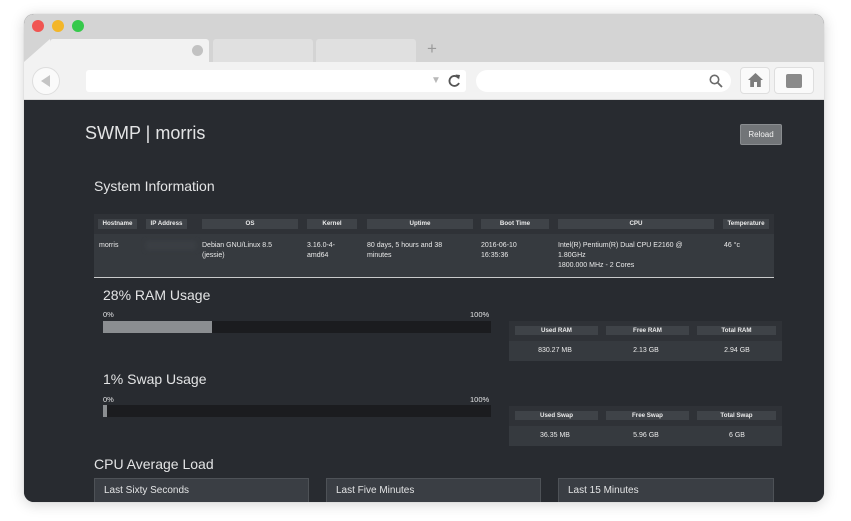  I want to click on home-button, so click(755, 80).